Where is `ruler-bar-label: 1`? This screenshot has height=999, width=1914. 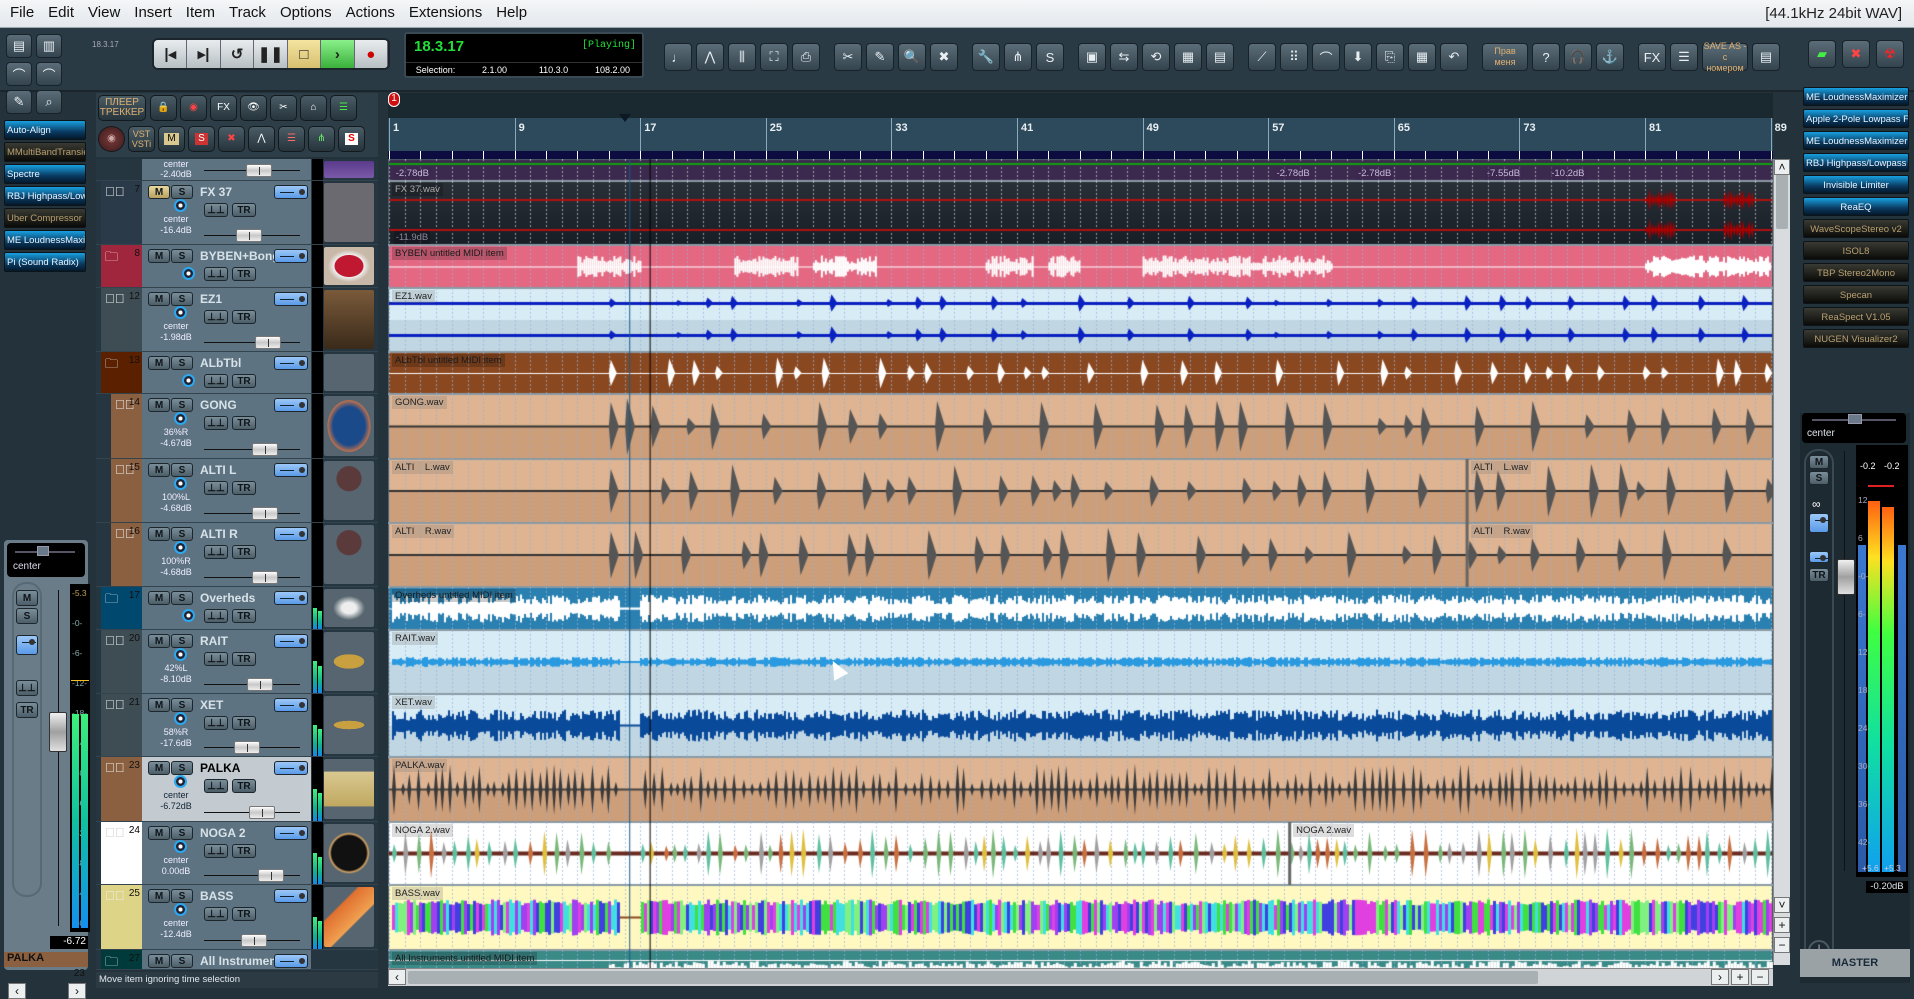
ruler-bar-label: 1 is located at coordinates (394, 134).